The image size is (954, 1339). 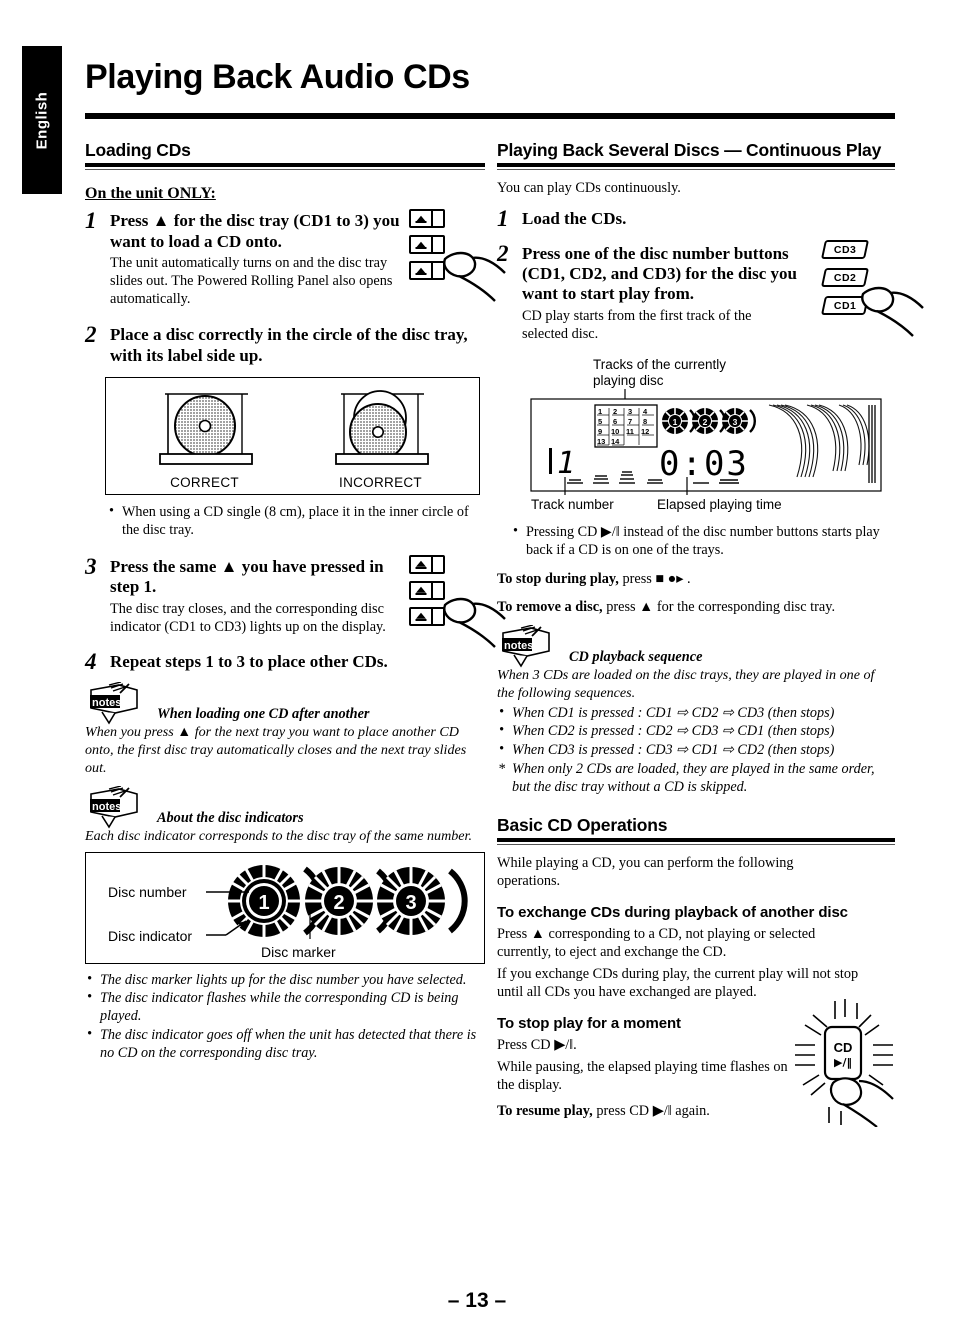 What do you see at coordinates (645, 431) in the screenshot?
I see `svg-text: 12` at bounding box center [645, 431].